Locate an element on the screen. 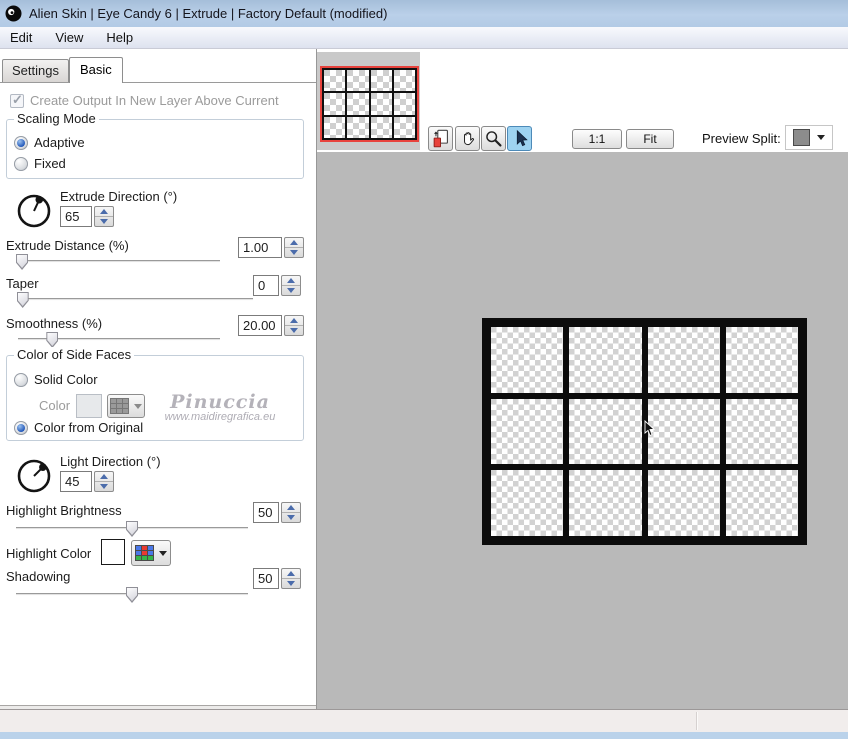  highlight-brightness-value: 50 is located at coordinates (266, 512).